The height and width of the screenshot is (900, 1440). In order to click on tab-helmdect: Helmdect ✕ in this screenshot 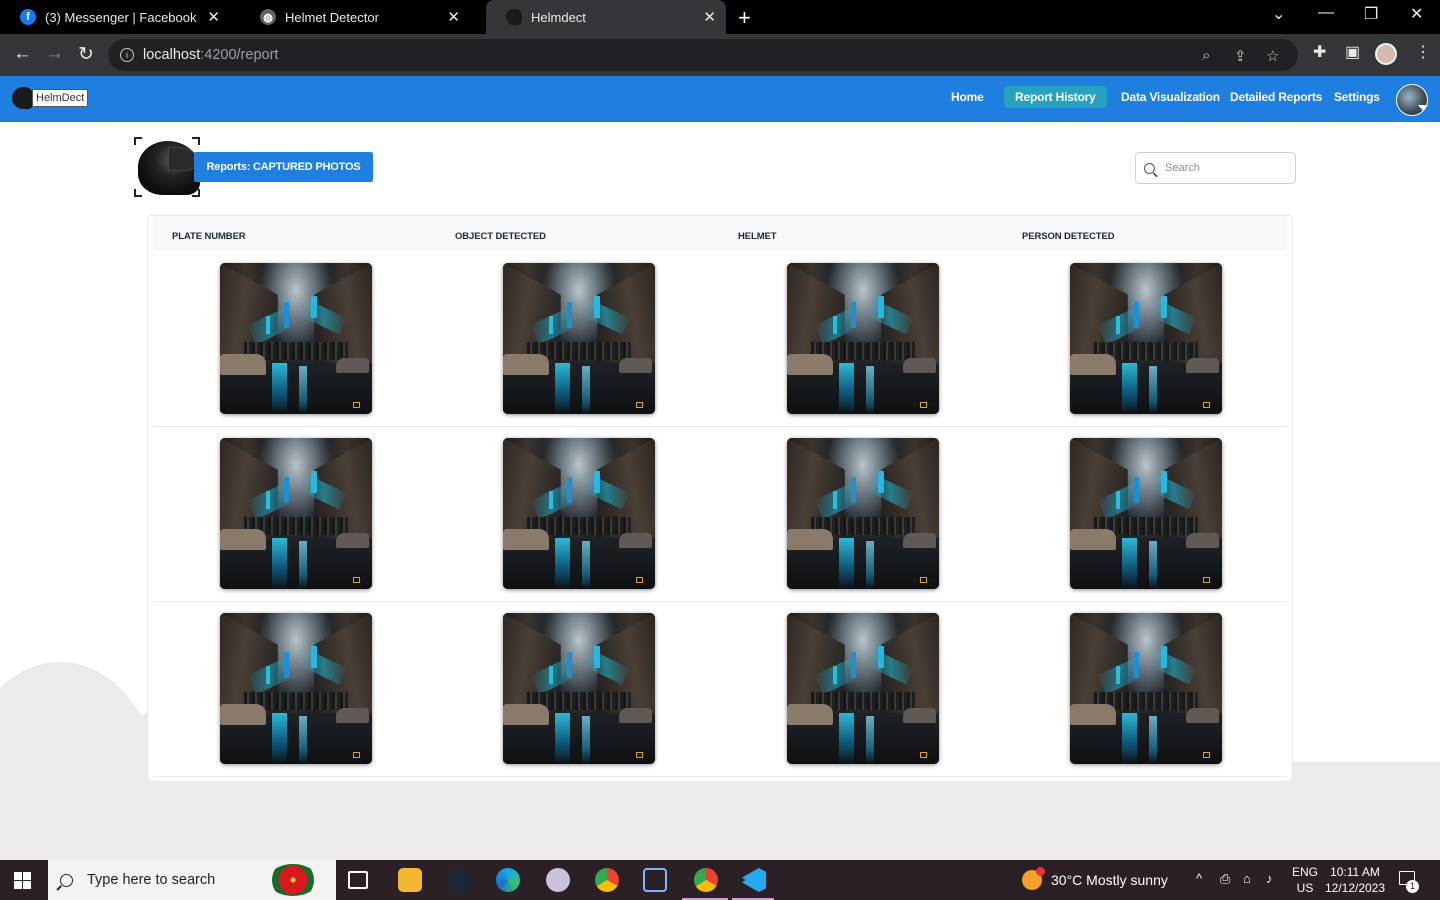, I will do `click(606, 17)`.